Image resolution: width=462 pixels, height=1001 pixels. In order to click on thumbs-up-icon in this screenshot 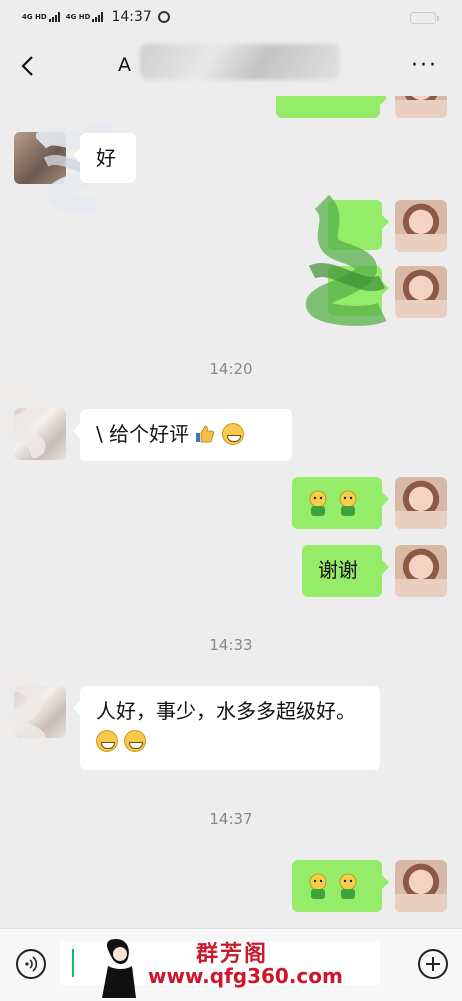, I will do `click(205, 434)`.